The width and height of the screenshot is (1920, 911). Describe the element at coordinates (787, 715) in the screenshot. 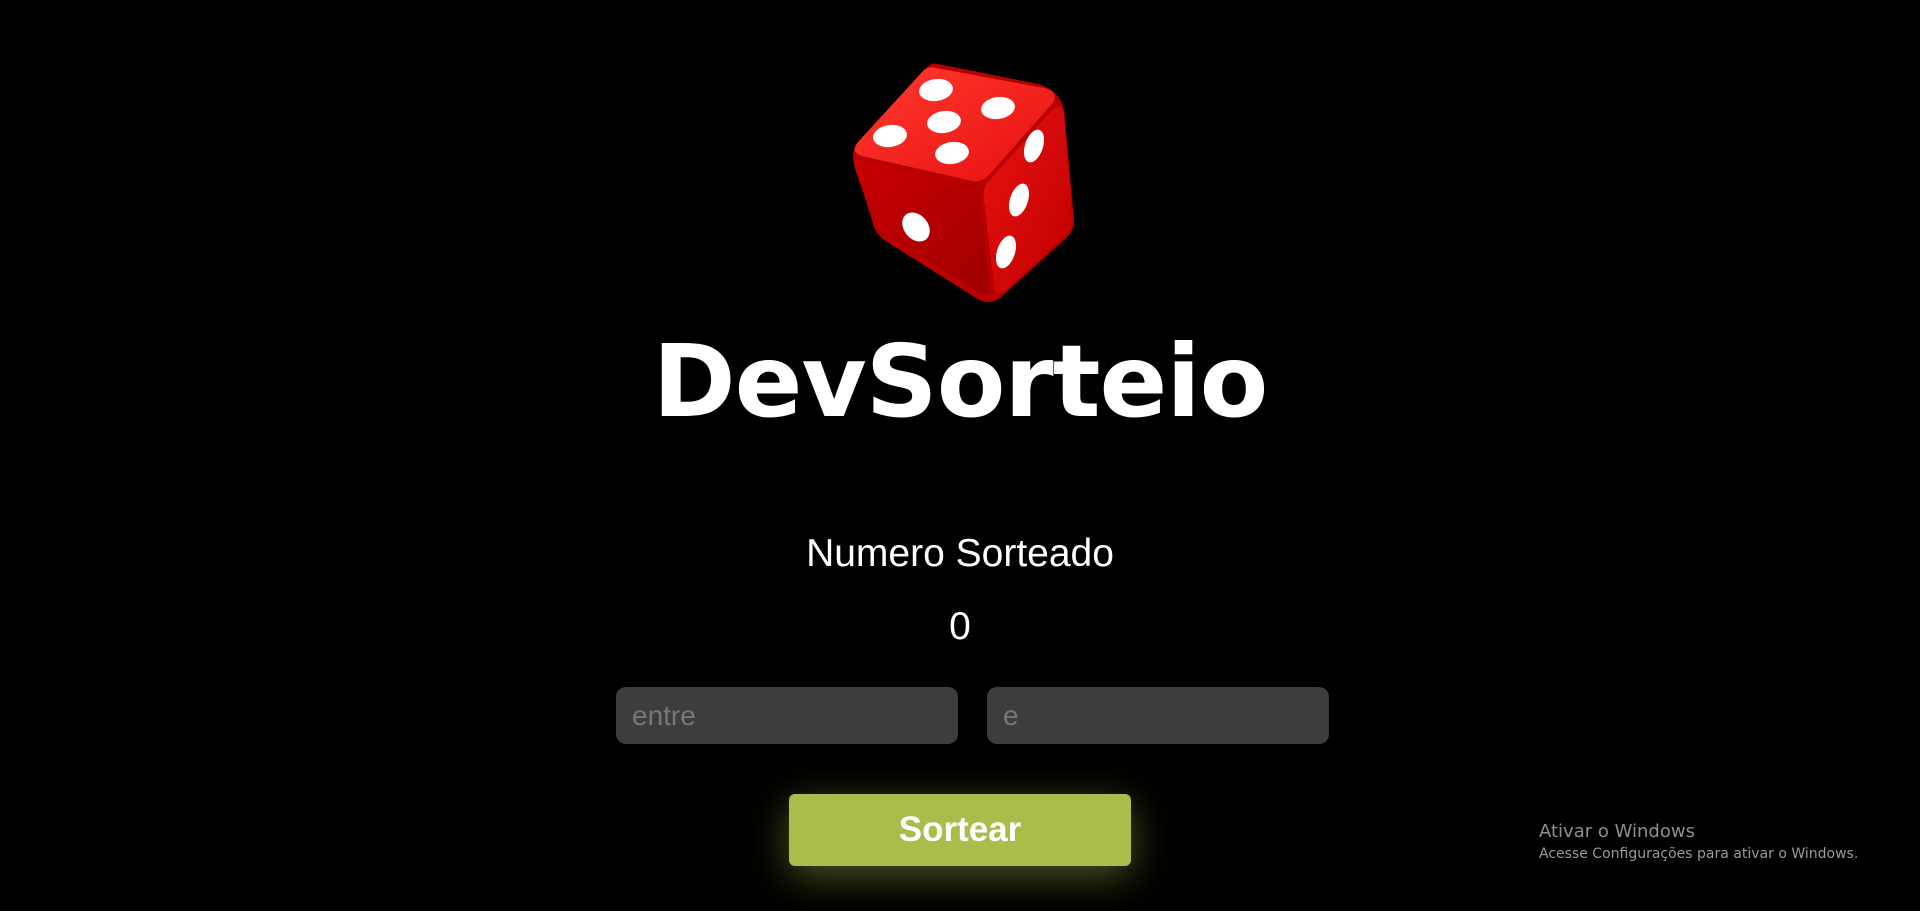

I see `min-number-input` at that location.